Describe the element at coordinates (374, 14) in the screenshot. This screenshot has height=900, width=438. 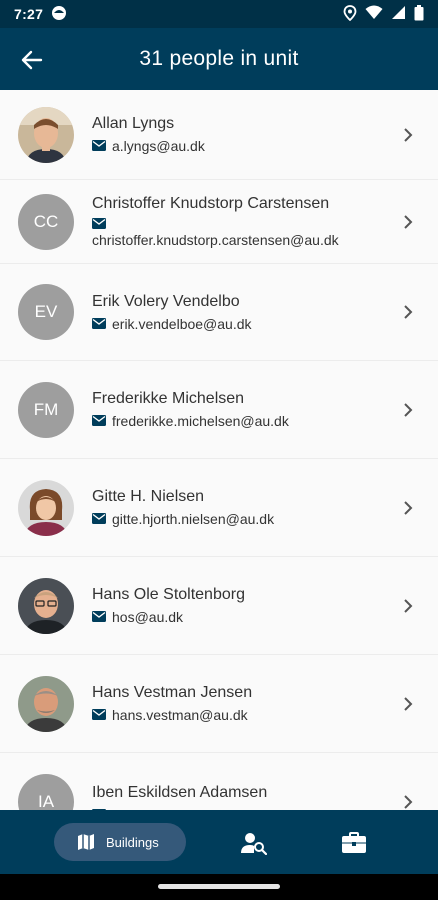
I see `wifi-icon` at that location.